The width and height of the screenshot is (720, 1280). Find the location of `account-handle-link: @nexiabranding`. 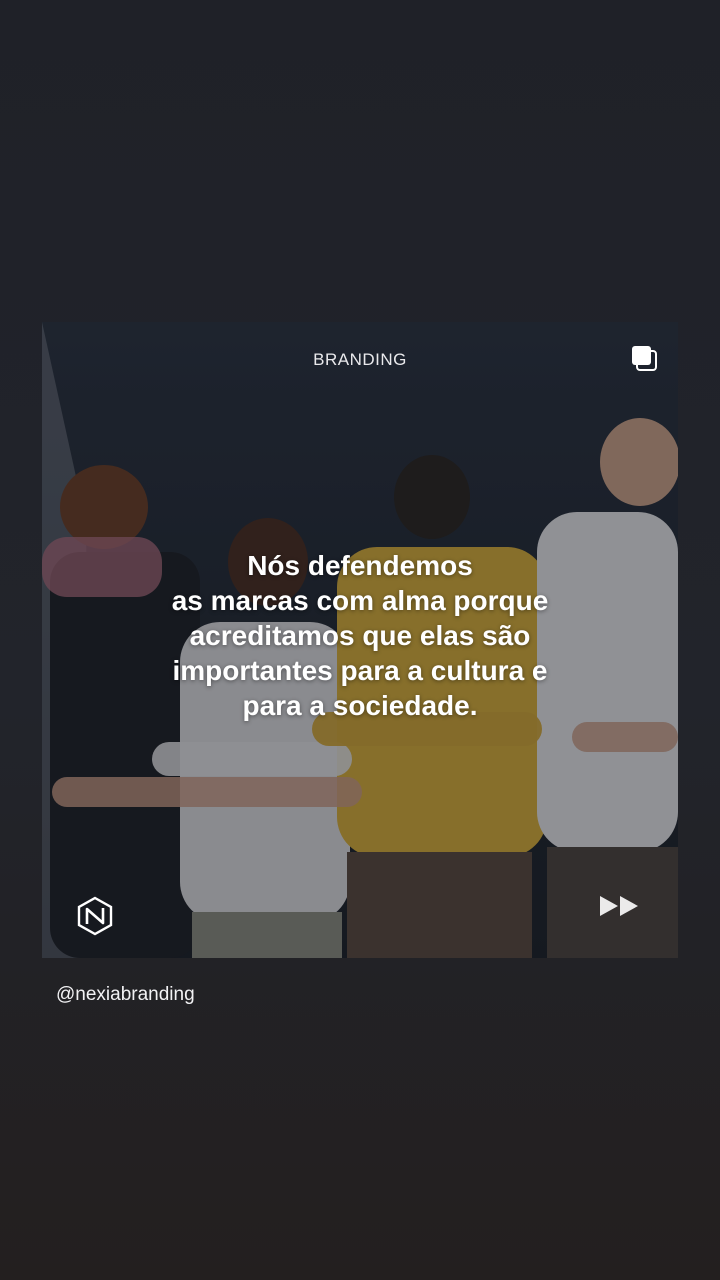

account-handle-link: @nexiabranding is located at coordinates (125, 995).